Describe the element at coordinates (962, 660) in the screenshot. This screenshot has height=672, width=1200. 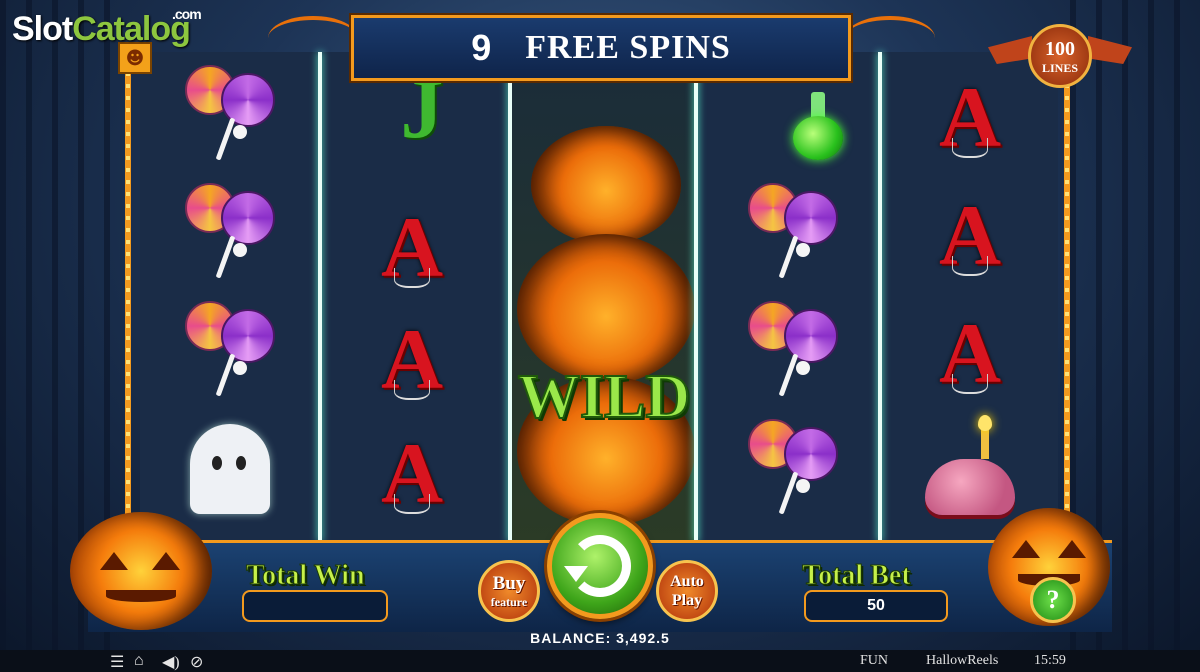
I see `game-name: HallowReels` at that location.